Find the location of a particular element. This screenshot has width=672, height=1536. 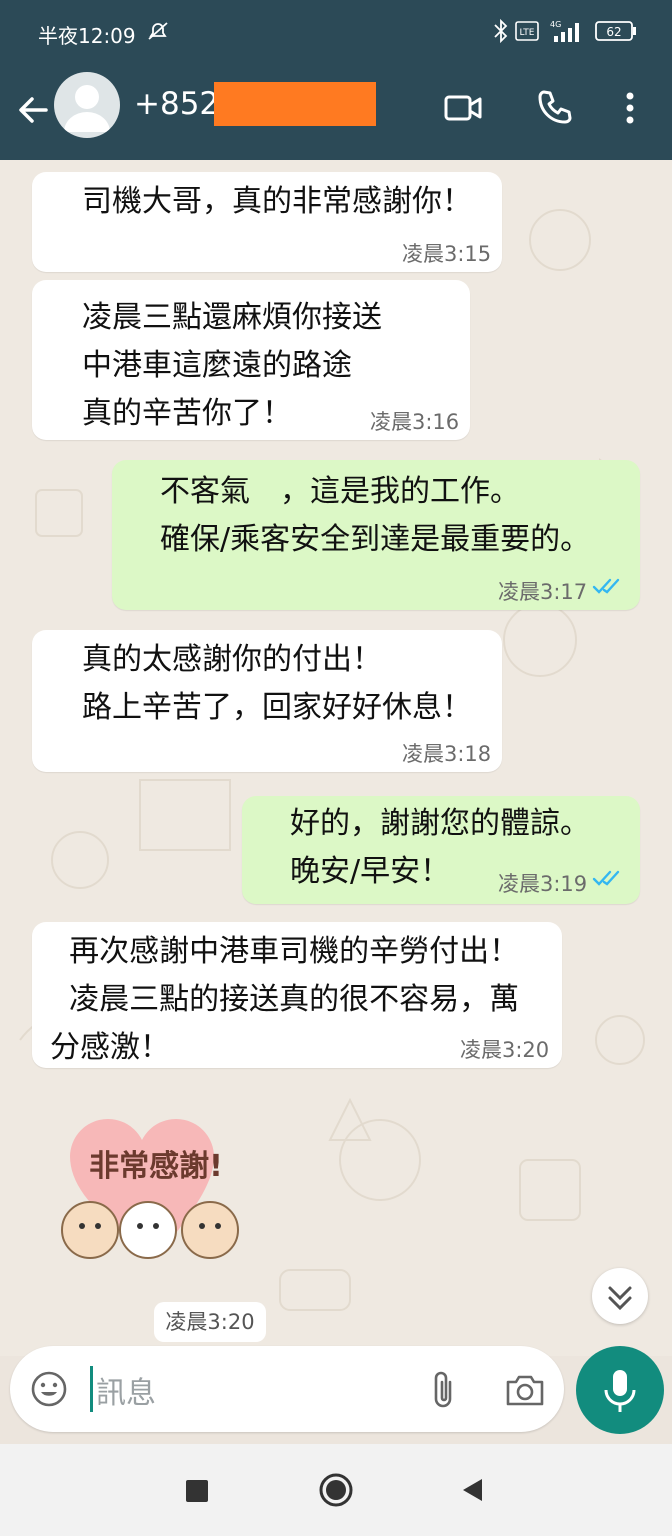

camera-icon is located at coordinates (525, 1389).